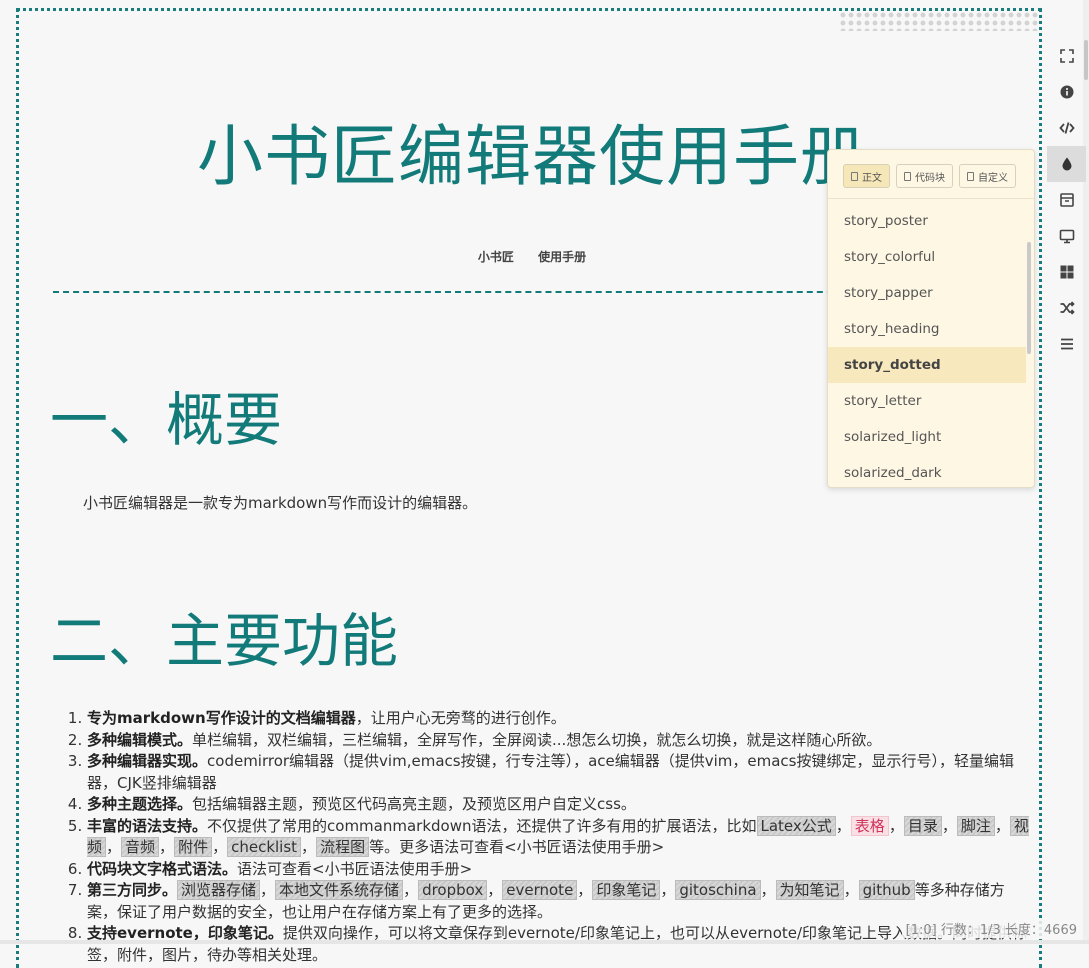 Image resolution: width=1089 pixels, height=968 pixels. I want to click on feature-title: 多种主题选择。, so click(140, 804).